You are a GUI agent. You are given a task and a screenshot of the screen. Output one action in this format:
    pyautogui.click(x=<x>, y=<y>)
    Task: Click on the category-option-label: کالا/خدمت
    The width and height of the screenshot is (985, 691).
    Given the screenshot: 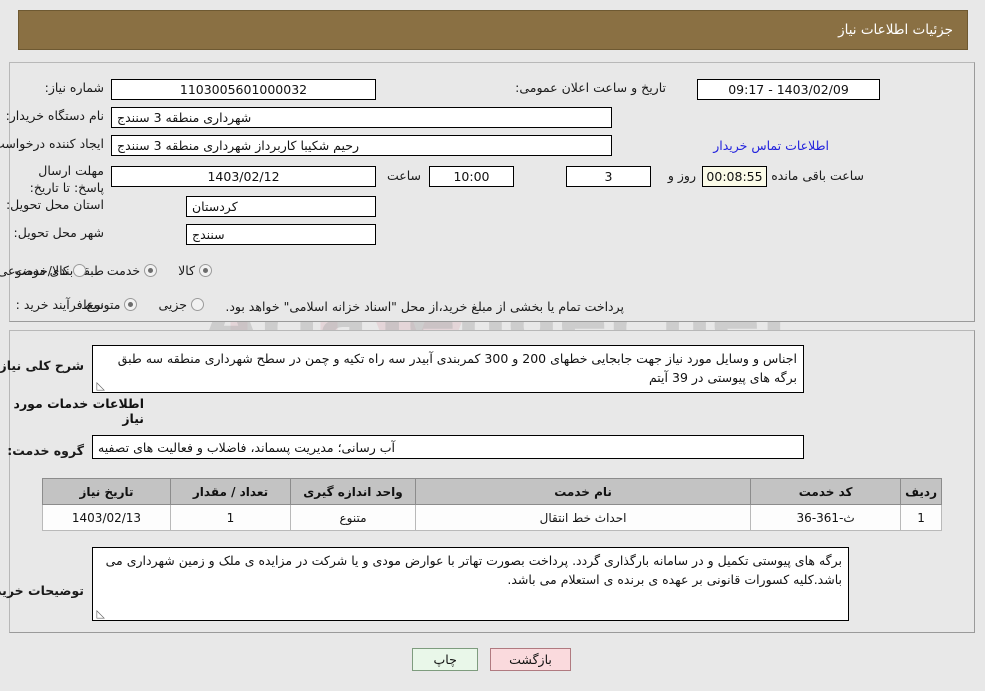 What is the action you would take?
    pyautogui.click(x=42, y=270)
    